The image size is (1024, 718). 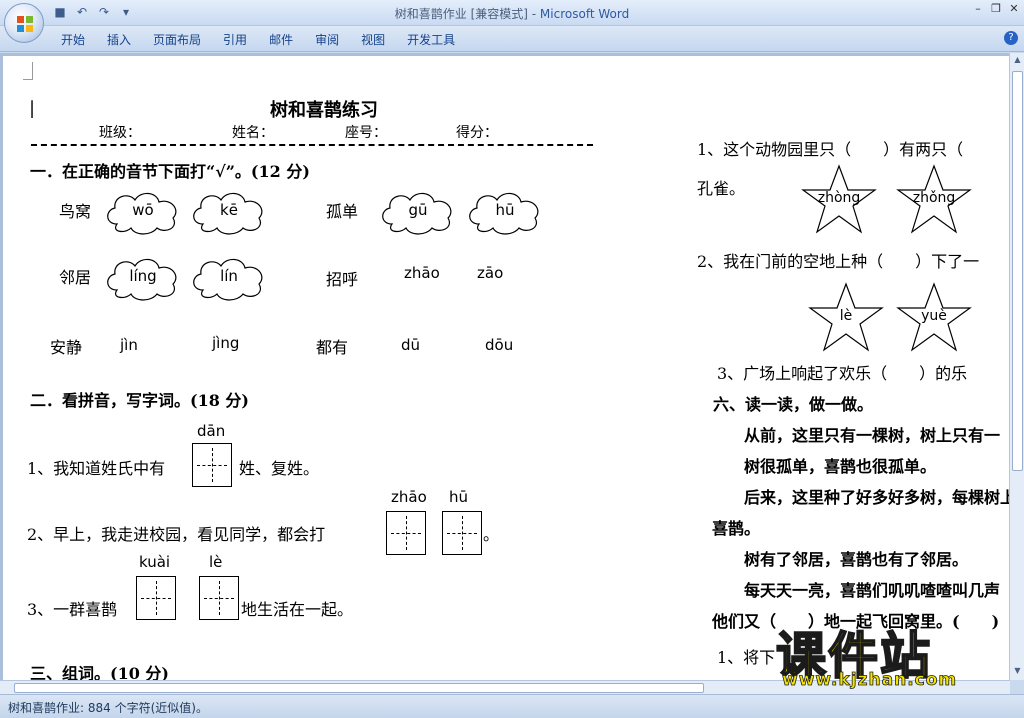 What do you see at coordinates (856, 559) in the screenshot?
I see `passage-line: 树有了邻居，喜鹊也有了邻居。` at bounding box center [856, 559].